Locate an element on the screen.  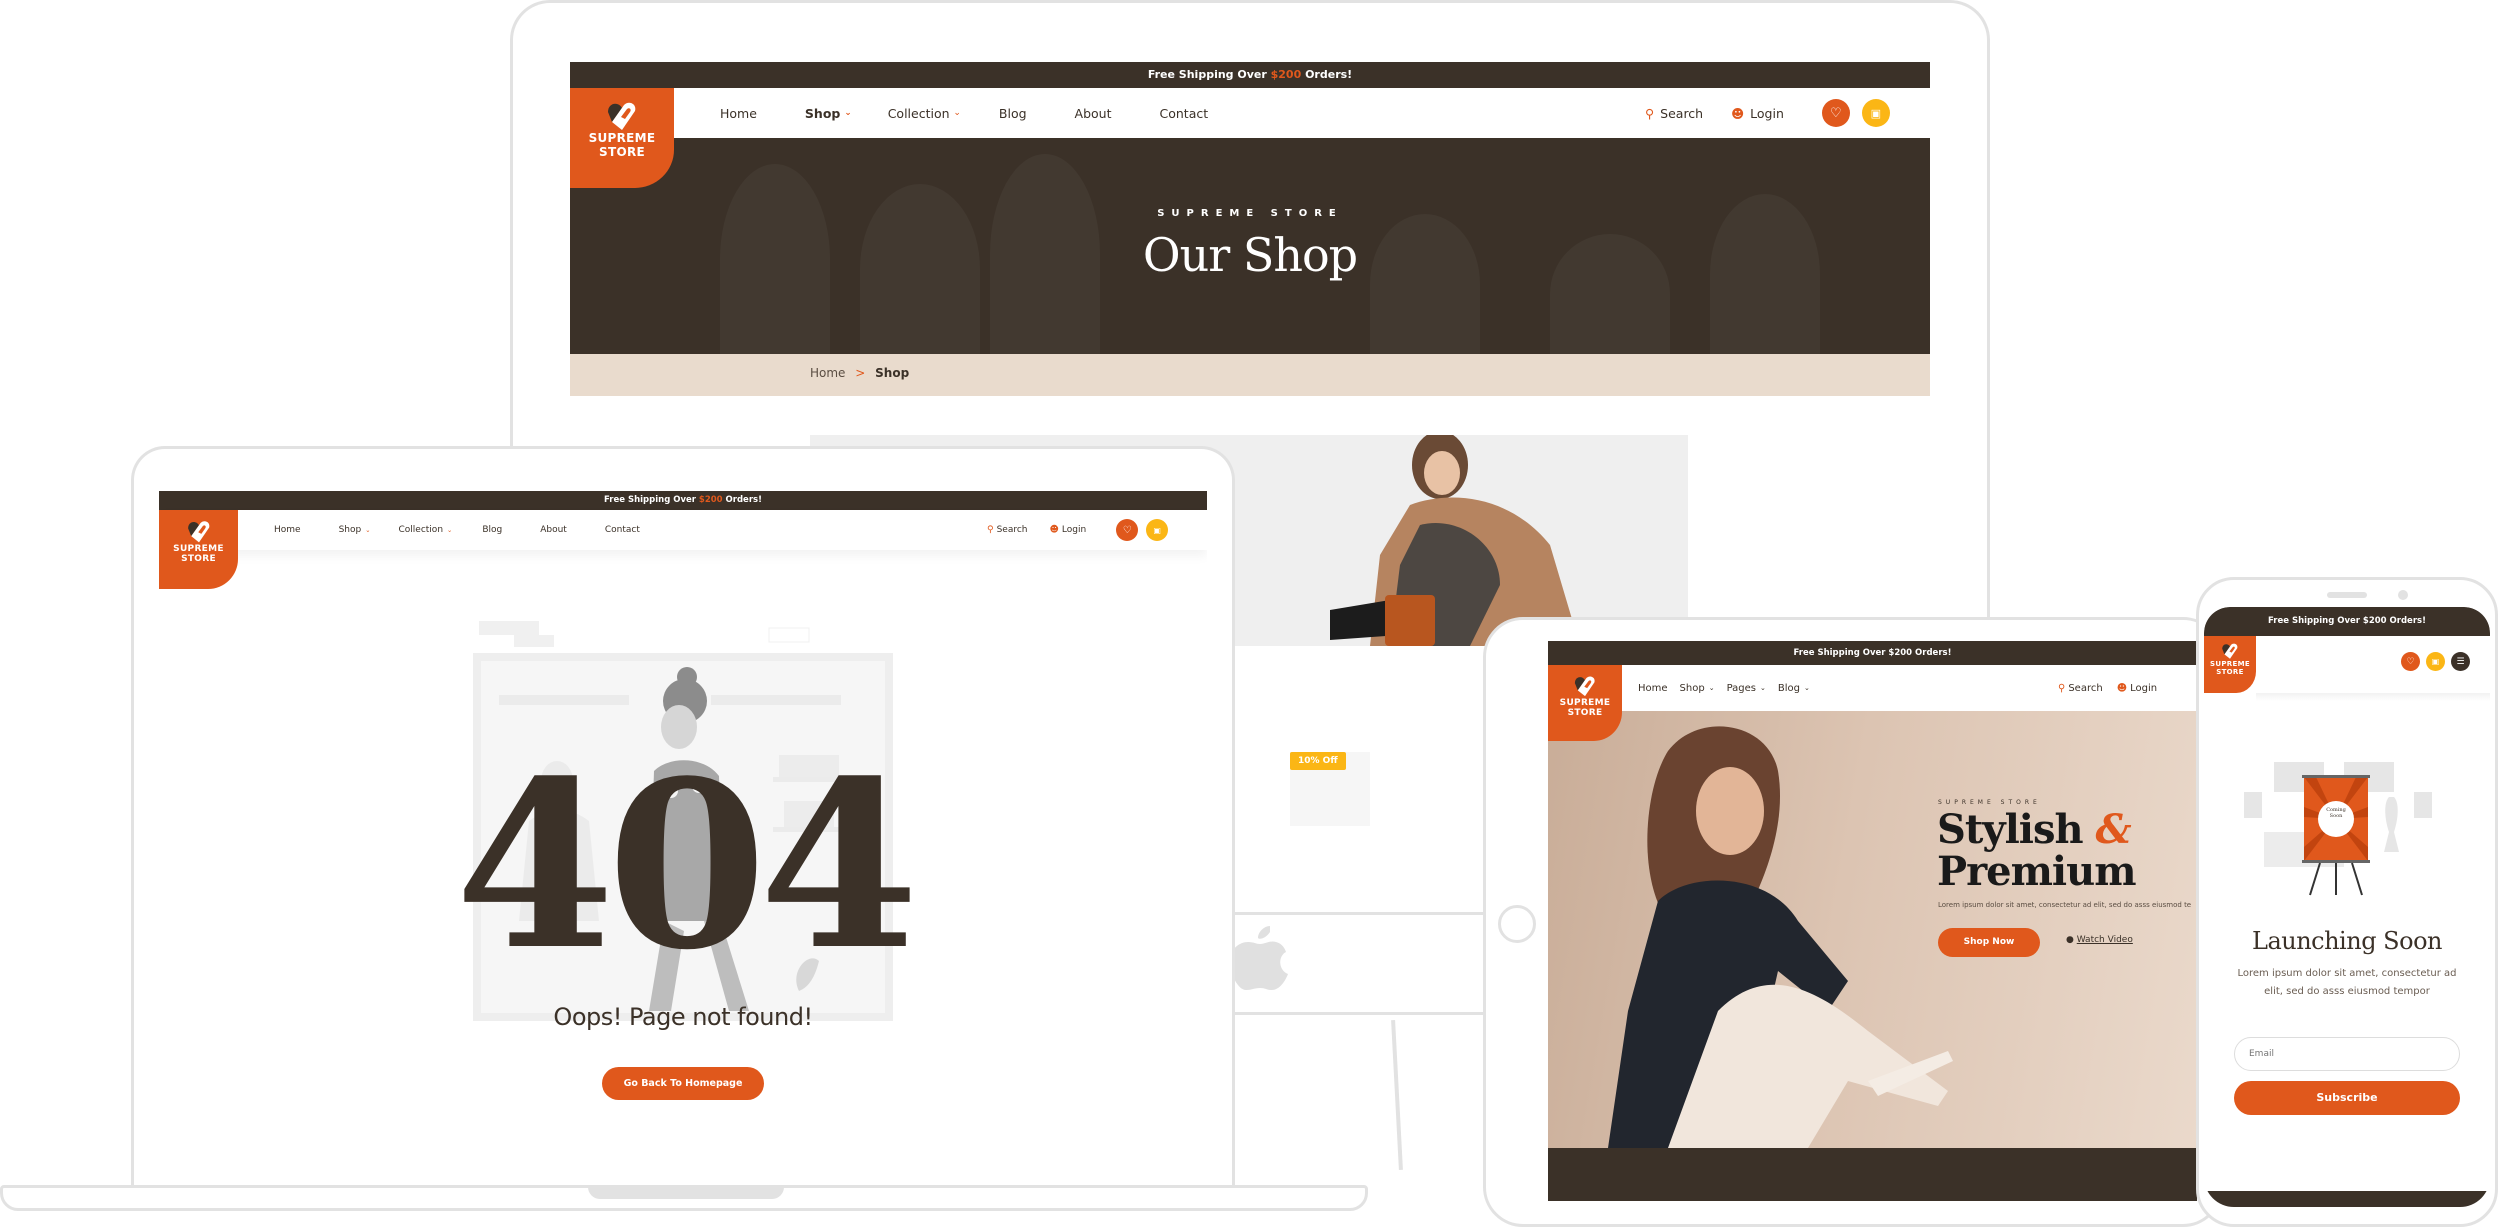
play-circle-icon: ● is located at coordinates (2070, 940).